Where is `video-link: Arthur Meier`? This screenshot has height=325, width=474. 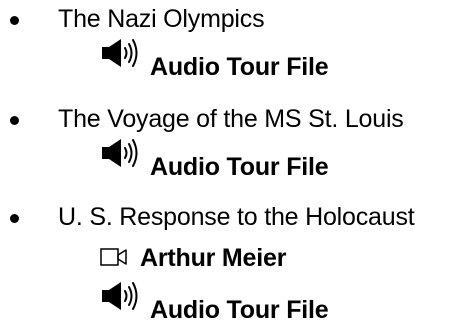 video-link: Arthur Meier is located at coordinates (193, 258).